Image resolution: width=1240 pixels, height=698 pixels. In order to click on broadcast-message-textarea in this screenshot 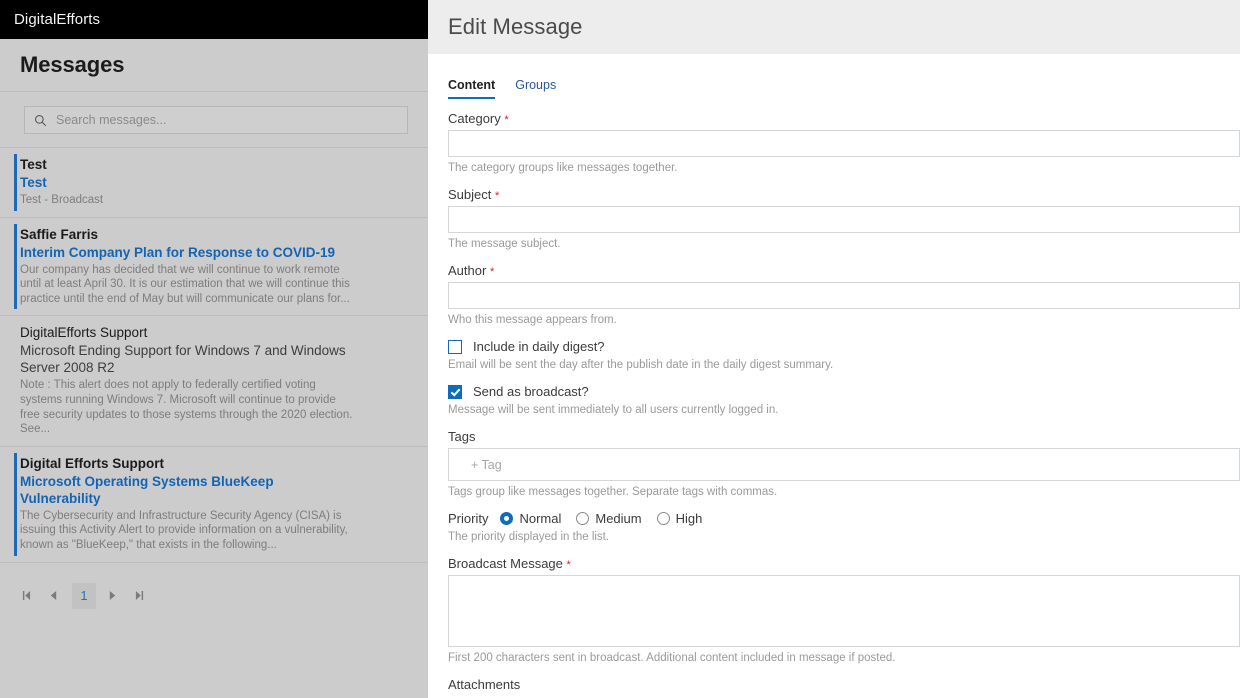, I will do `click(844, 611)`.